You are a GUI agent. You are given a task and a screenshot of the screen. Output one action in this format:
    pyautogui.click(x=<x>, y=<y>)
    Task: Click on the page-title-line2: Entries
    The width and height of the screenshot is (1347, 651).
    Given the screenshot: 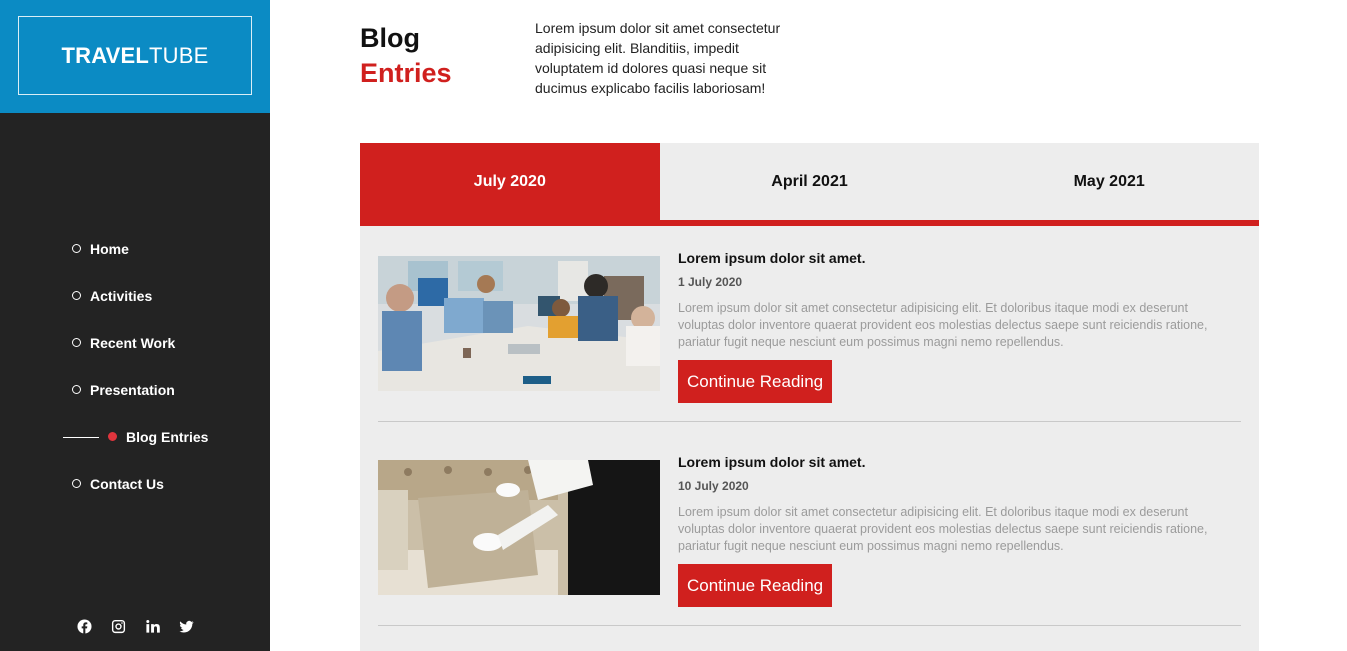 What is the action you would take?
    pyautogui.click(x=406, y=73)
    